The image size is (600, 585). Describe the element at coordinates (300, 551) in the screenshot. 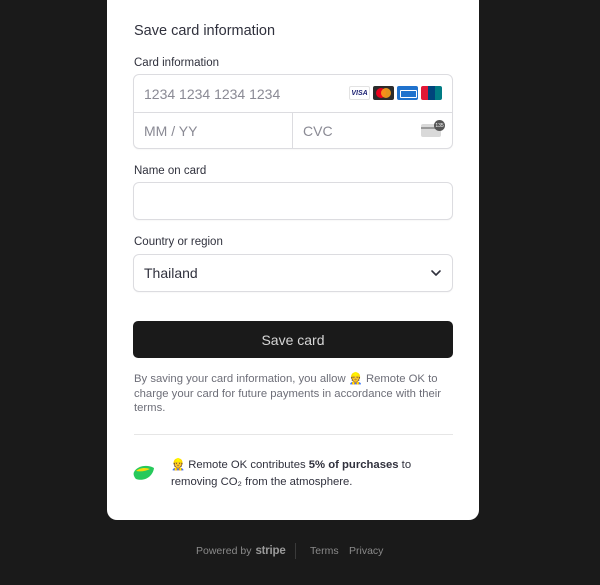

I see `footer: Powered by stripe Terms Privacy` at that location.